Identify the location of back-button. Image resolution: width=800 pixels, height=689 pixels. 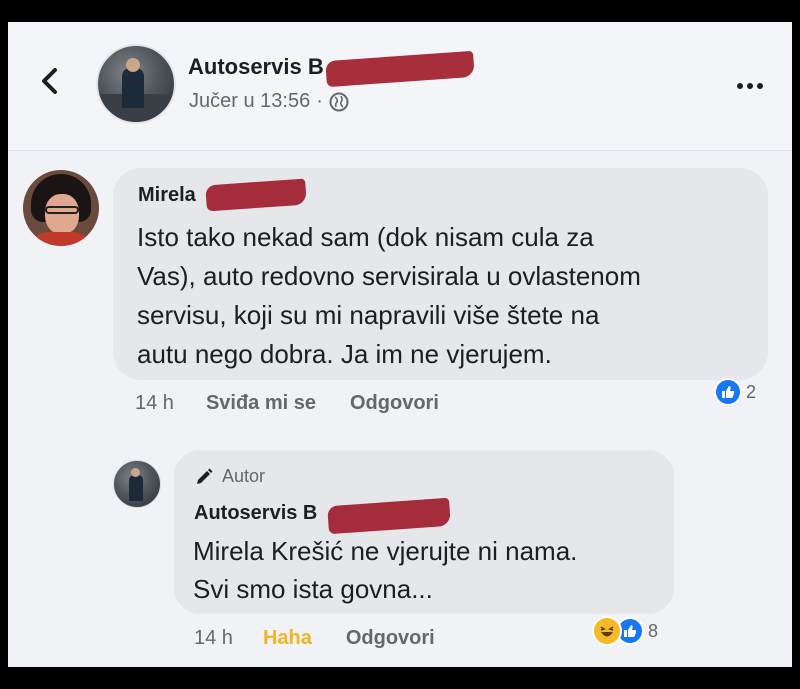
(49, 81).